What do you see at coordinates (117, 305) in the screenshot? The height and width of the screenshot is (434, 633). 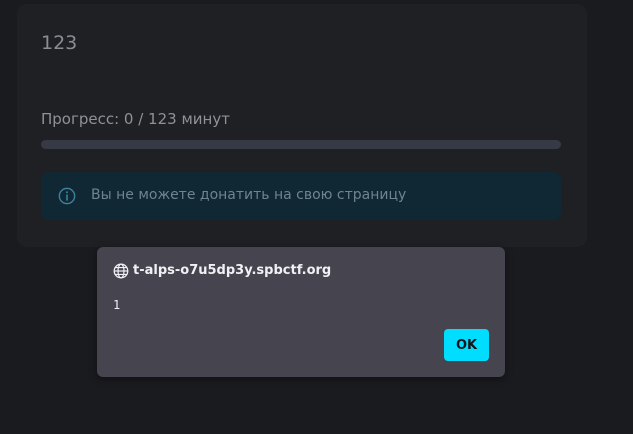 I see `dialog-message: 1` at bounding box center [117, 305].